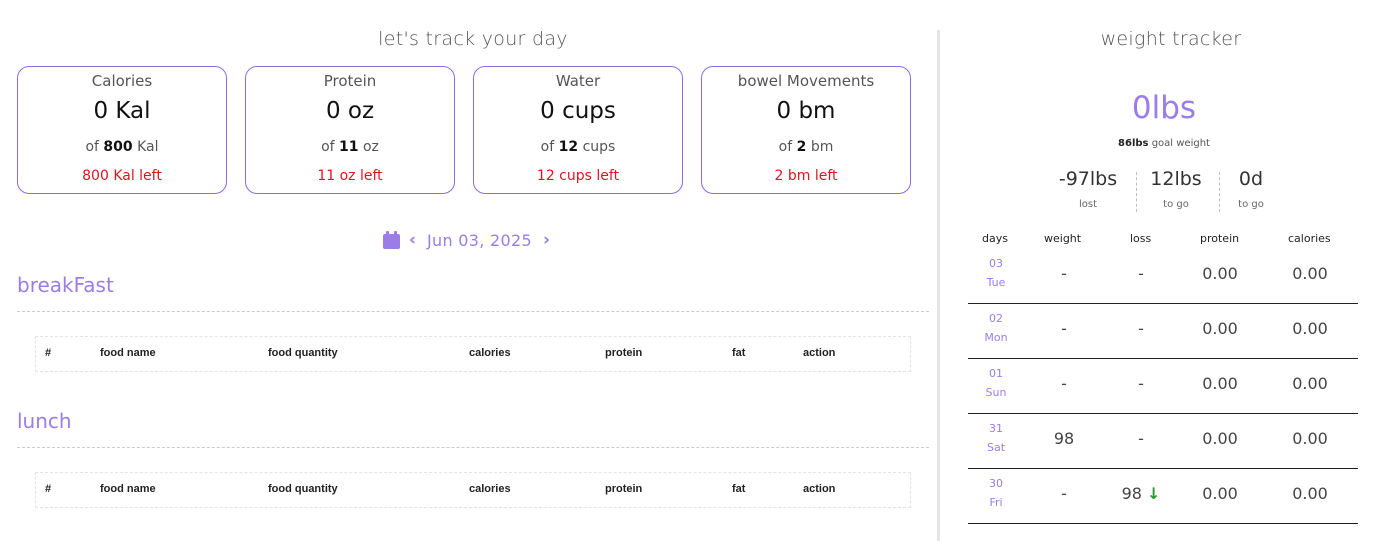 The image size is (1385, 541). What do you see at coordinates (996, 337) in the screenshot?
I see `row-weekday: Mon` at bounding box center [996, 337].